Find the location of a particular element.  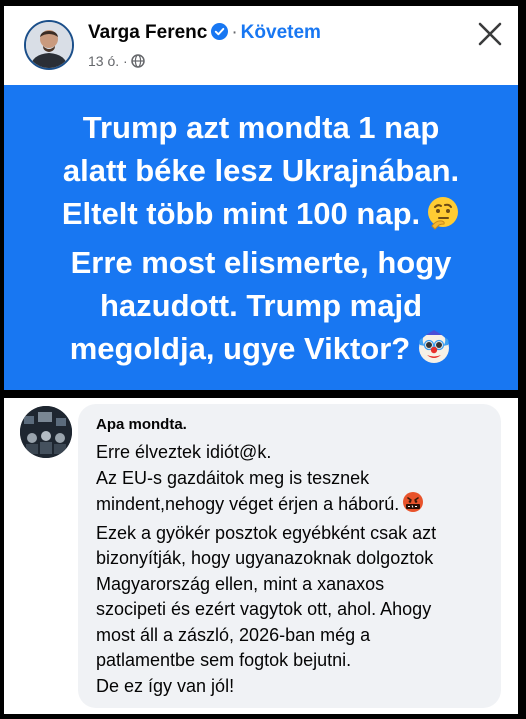

comment-line: most áll a zászló, 2026-ban még a is located at coordinates (233, 634).